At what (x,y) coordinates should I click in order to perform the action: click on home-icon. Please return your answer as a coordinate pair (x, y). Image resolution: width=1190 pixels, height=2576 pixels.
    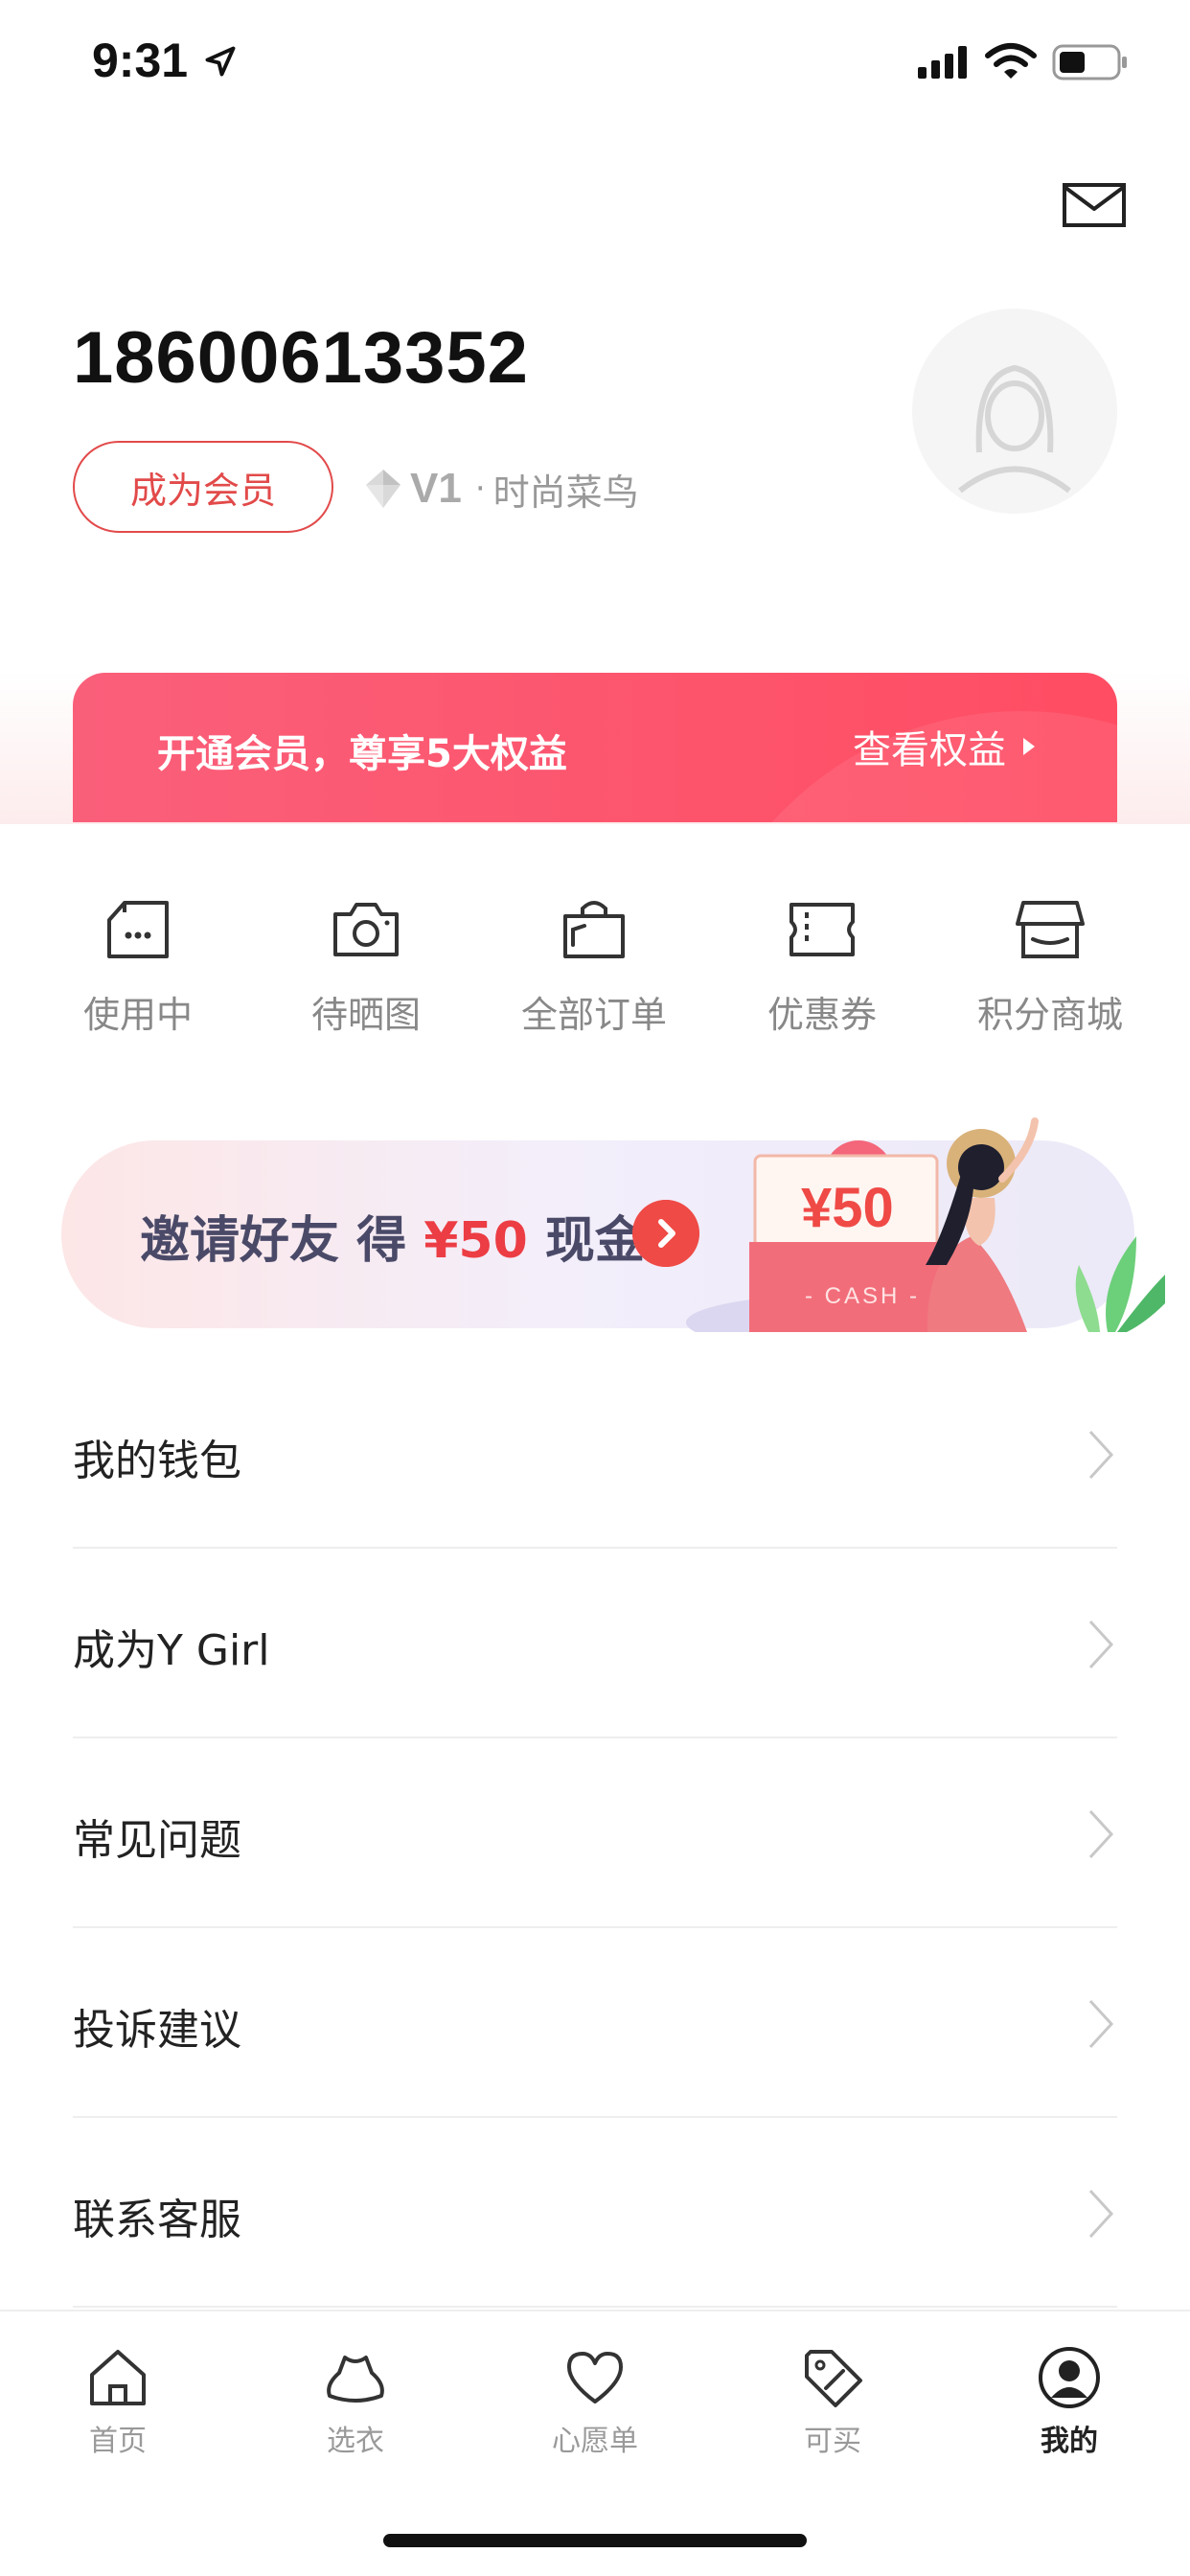
    Looking at the image, I should click on (118, 2377).